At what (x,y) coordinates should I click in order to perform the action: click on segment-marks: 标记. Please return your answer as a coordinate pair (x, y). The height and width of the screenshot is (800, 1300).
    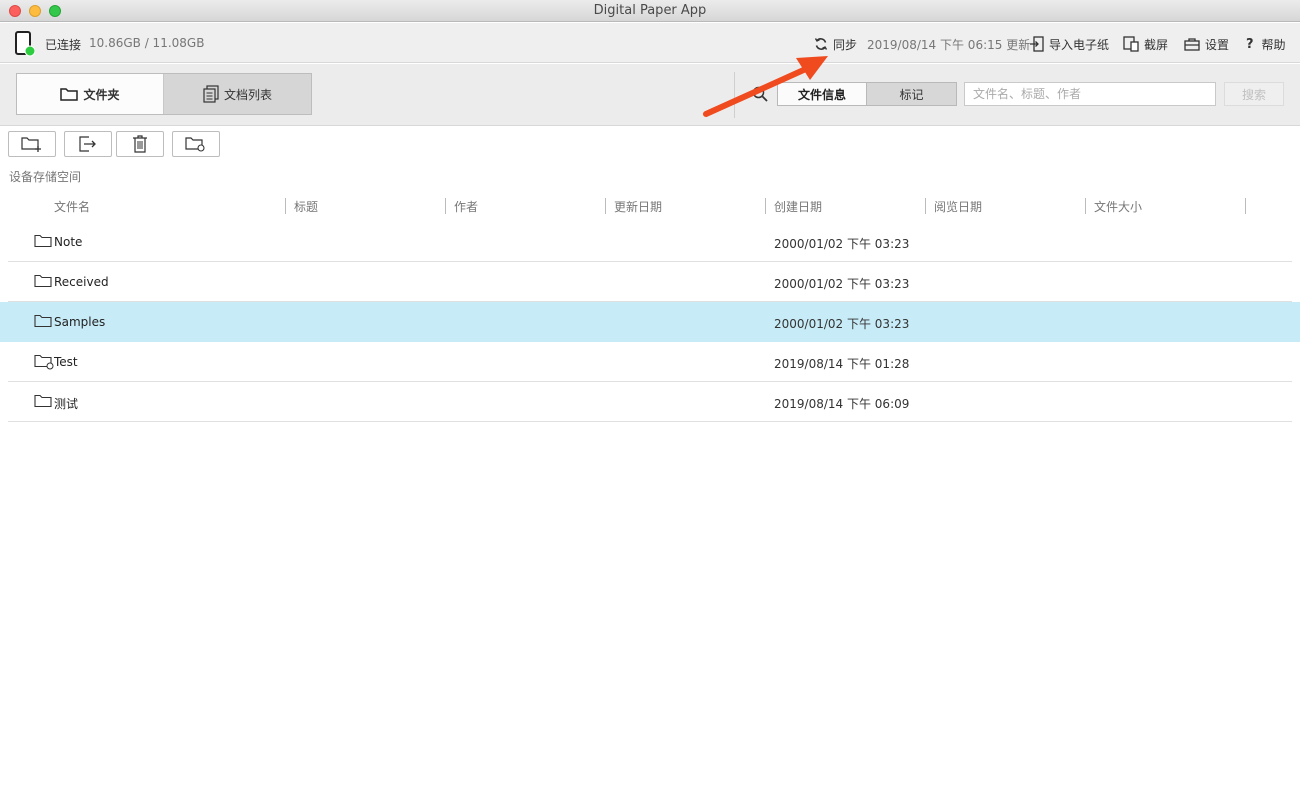
    Looking at the image, I should click on (911, 94).